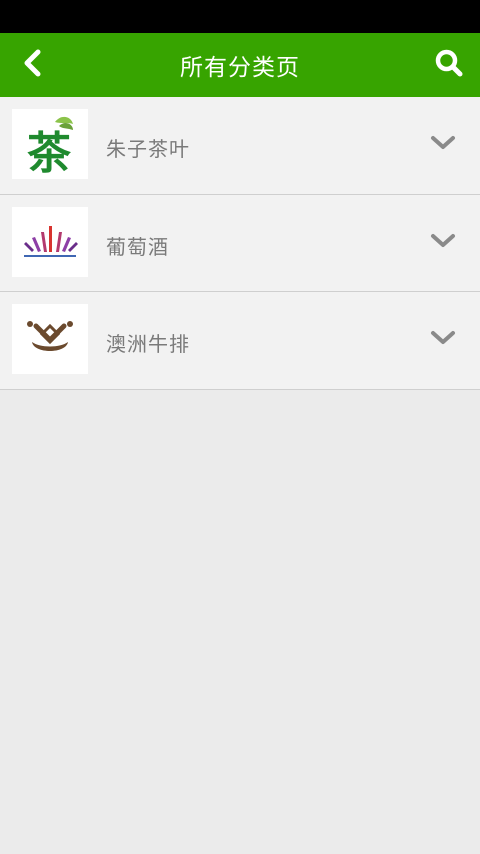 This screenshot has width=480, height=854. I want to click on category-label: 朱子茶叶, so click(148, 149).